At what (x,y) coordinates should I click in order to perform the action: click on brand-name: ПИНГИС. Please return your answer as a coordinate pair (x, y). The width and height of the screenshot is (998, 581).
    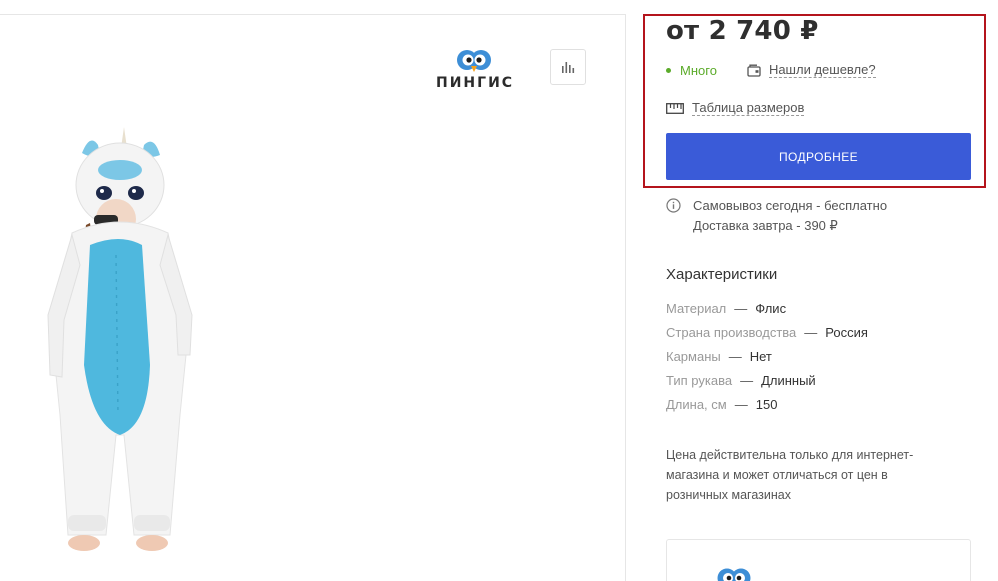
    Looking at the image, I should click on (475, 83).